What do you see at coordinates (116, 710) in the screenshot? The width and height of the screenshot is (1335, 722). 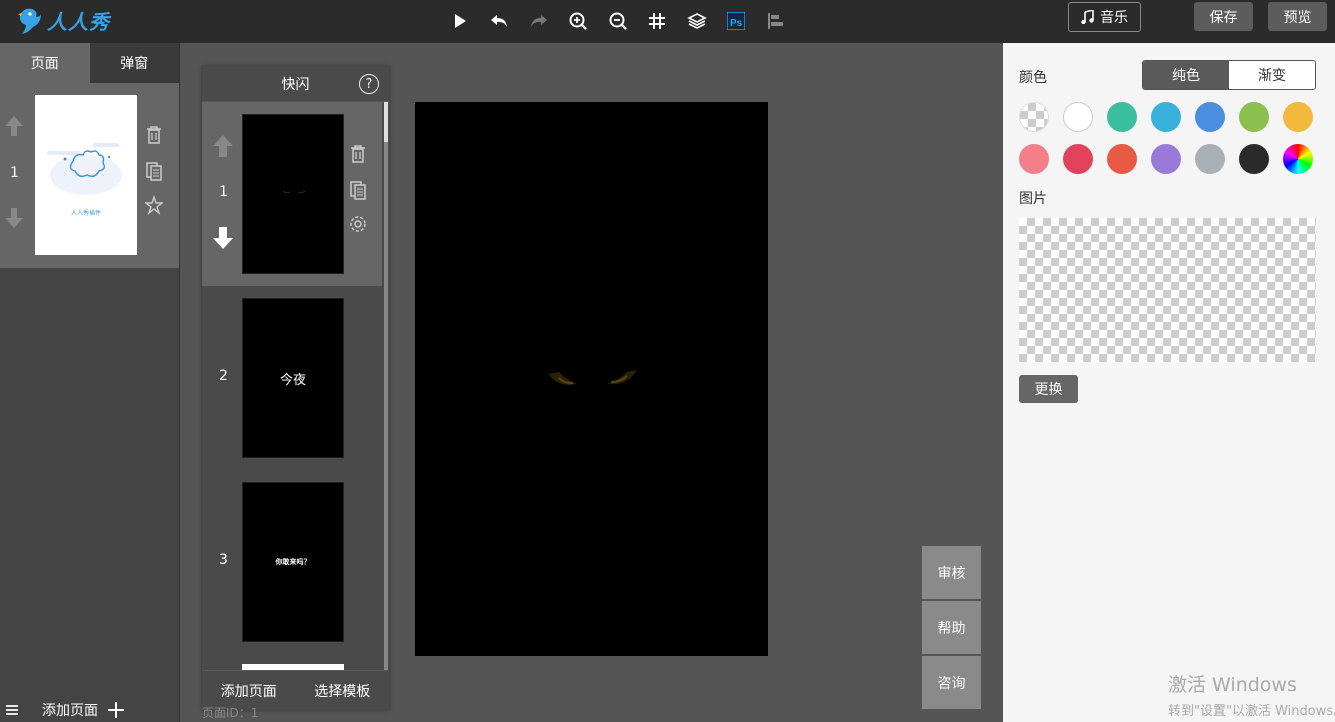 I see `plus-icon` at bounding box center [116, 710].